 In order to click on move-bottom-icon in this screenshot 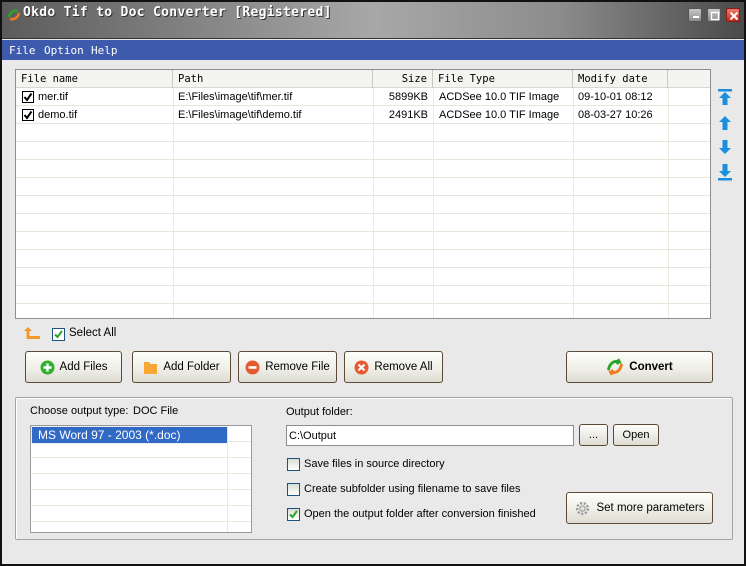, I will do `click(725, 172)`.